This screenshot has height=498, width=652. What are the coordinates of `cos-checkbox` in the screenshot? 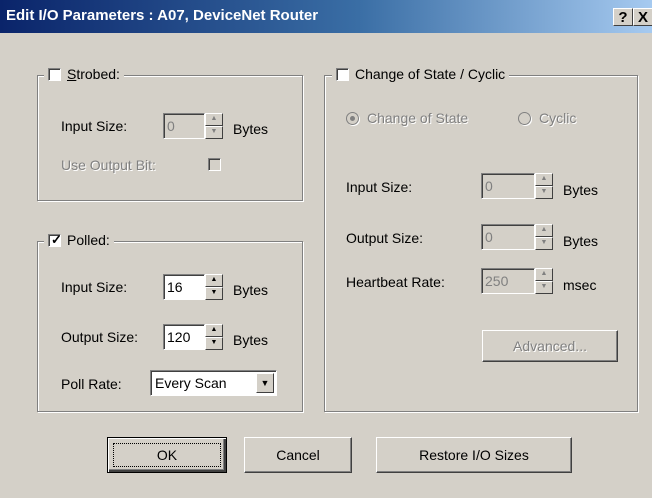 It's located at (342, 74).